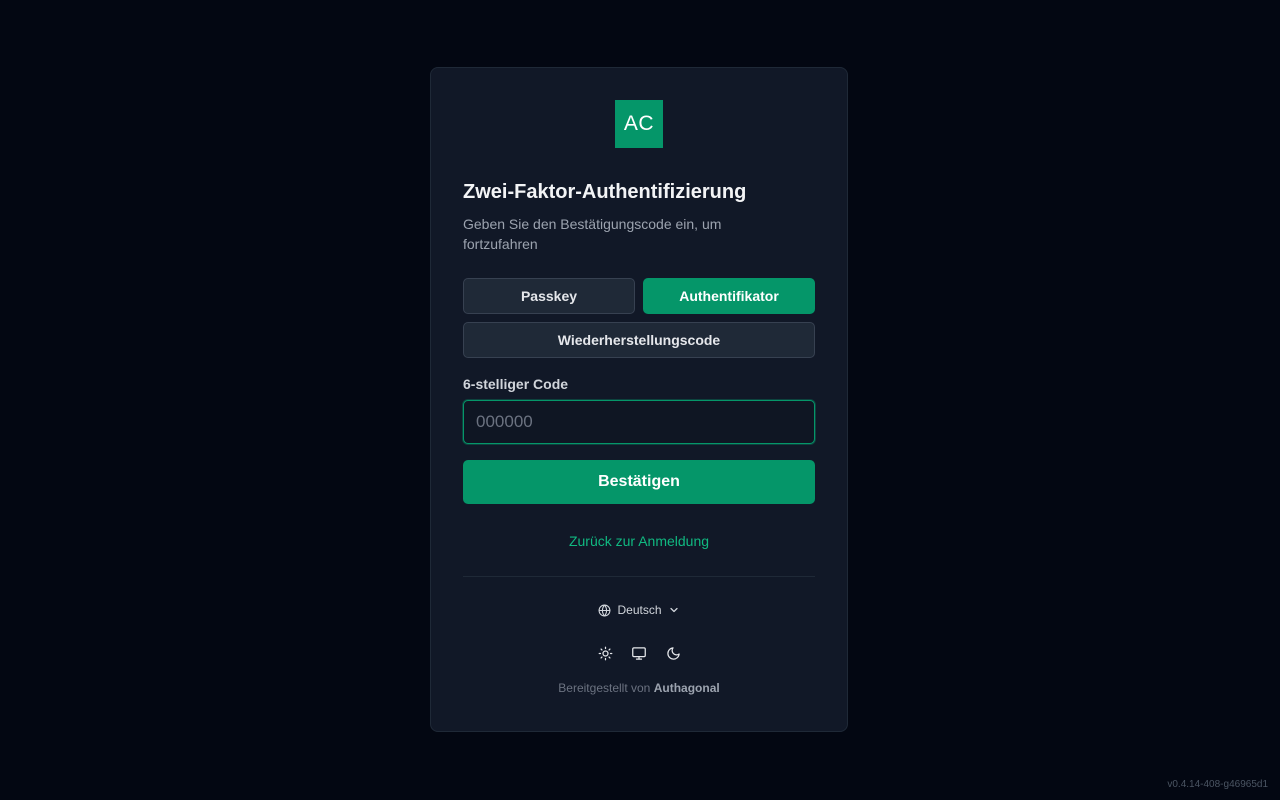  Describe the element at coordinates (729, 296) in the screenshot. I see `authenticator-method-button: Authentifikator` at that location.